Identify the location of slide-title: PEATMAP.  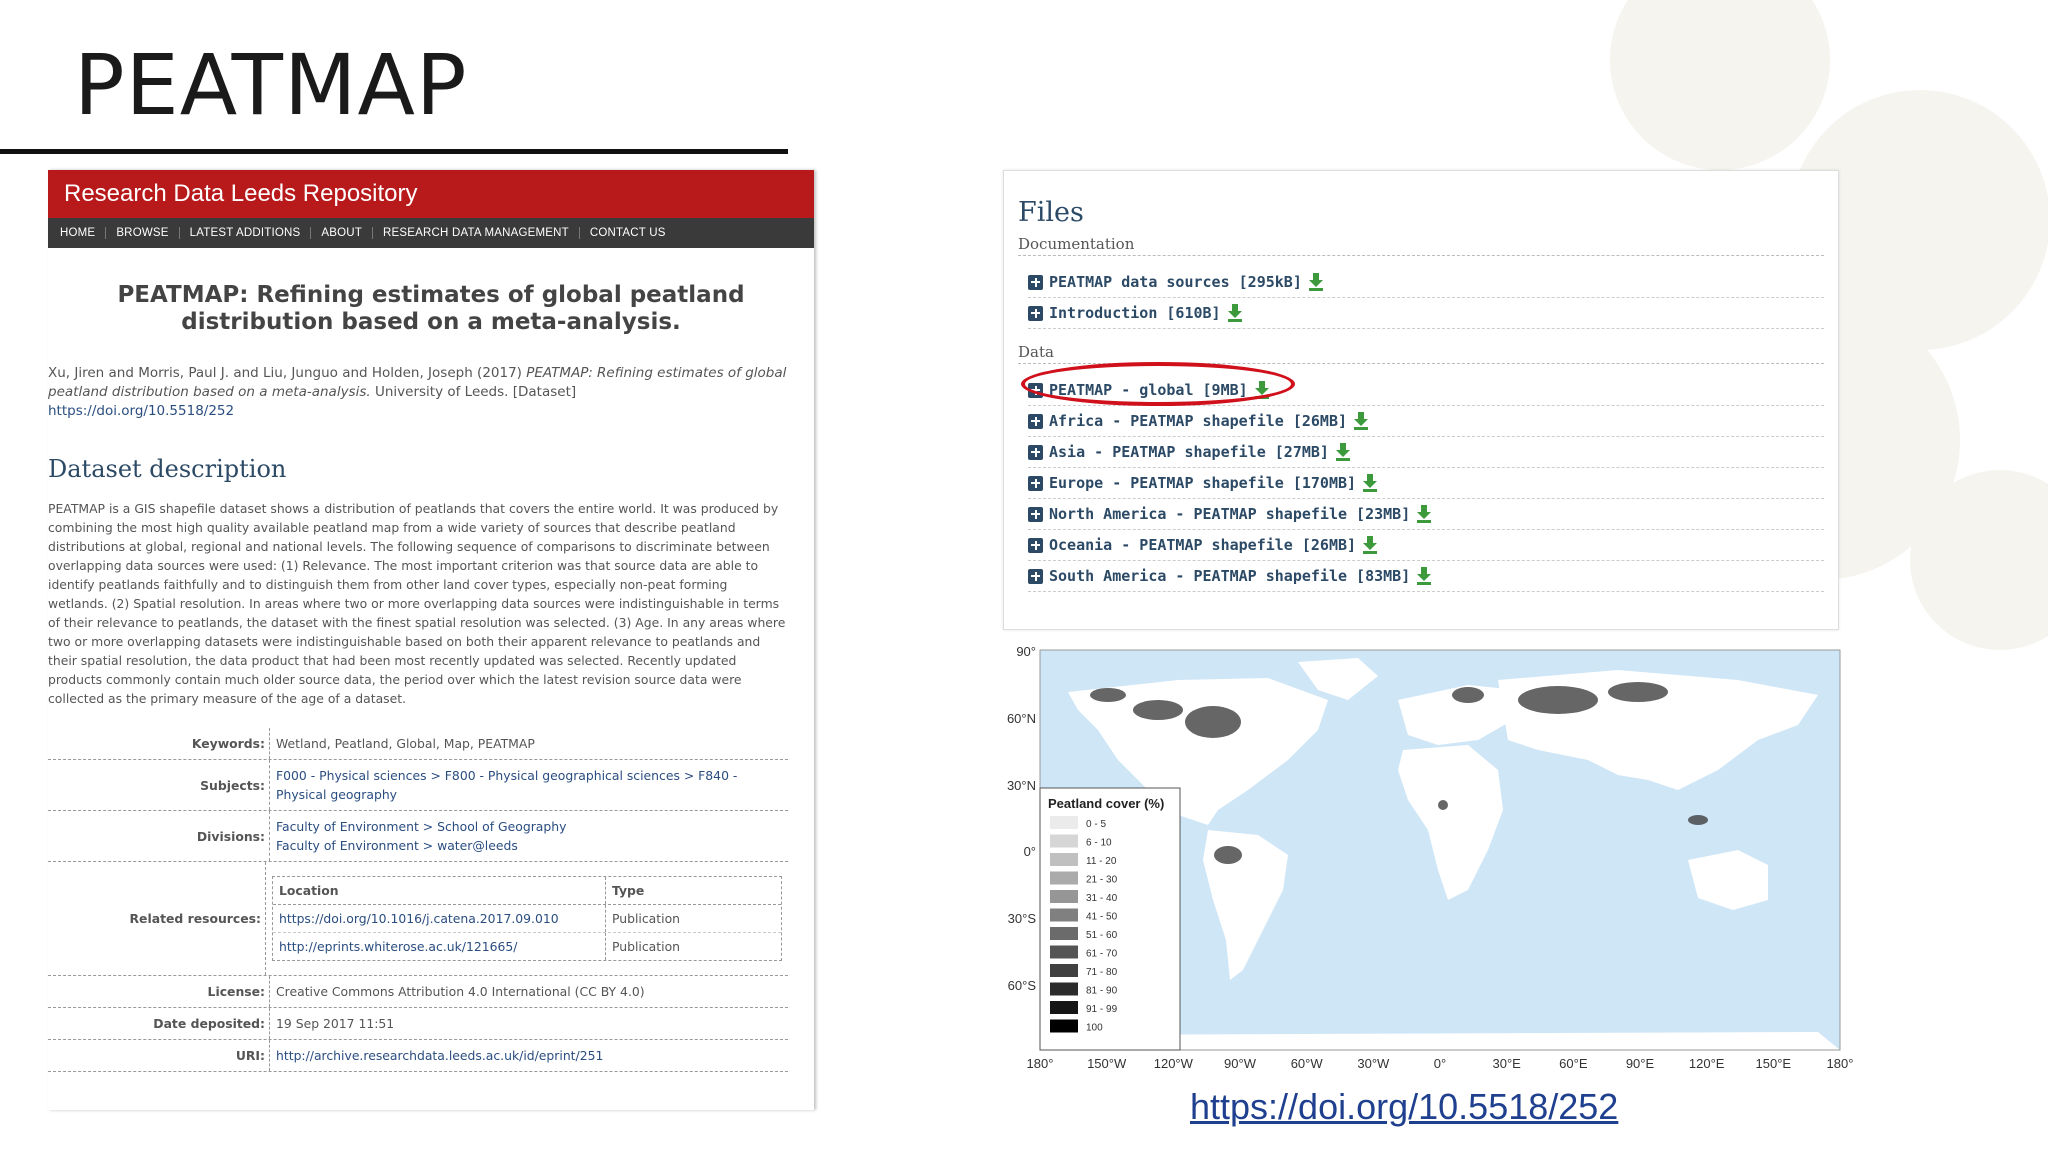
(271, 85).